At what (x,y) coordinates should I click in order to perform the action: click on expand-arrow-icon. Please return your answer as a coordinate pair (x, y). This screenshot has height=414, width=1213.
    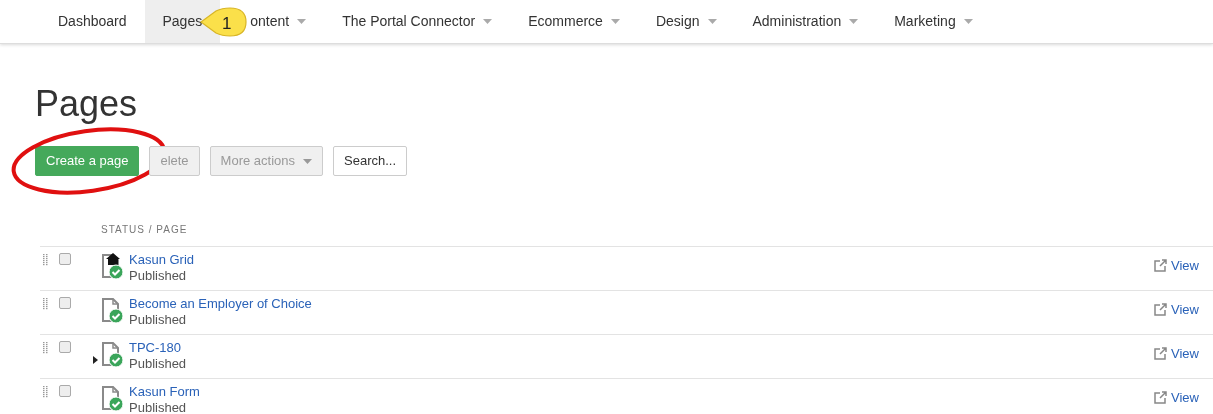
    Looking at the image, I should click on (95, 360).